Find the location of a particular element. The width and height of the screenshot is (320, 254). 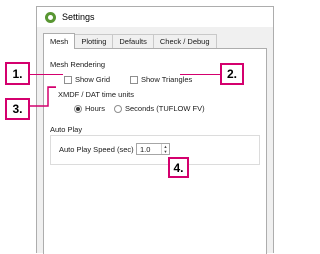

spinbox-buttons: ▲ ▼ is located at coordinates (165, 149).